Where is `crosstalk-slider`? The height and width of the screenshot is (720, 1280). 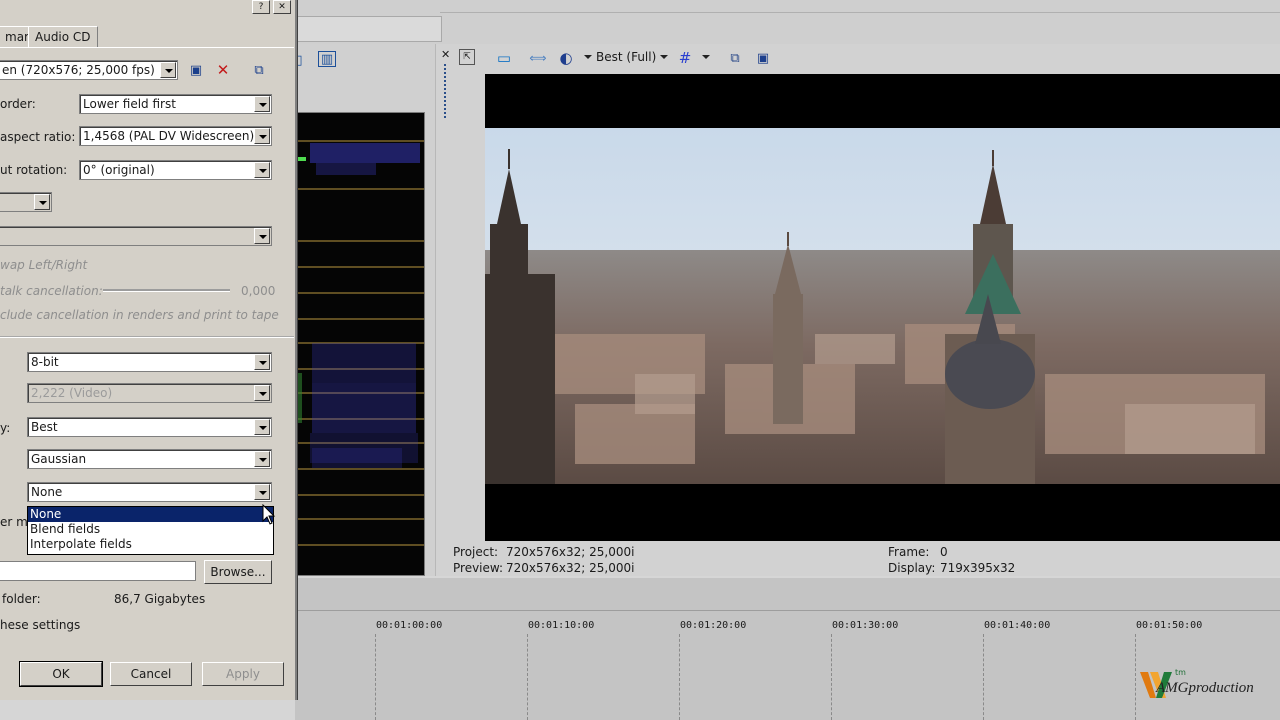 crosstalk-slider is located at coordinates (166, 290).